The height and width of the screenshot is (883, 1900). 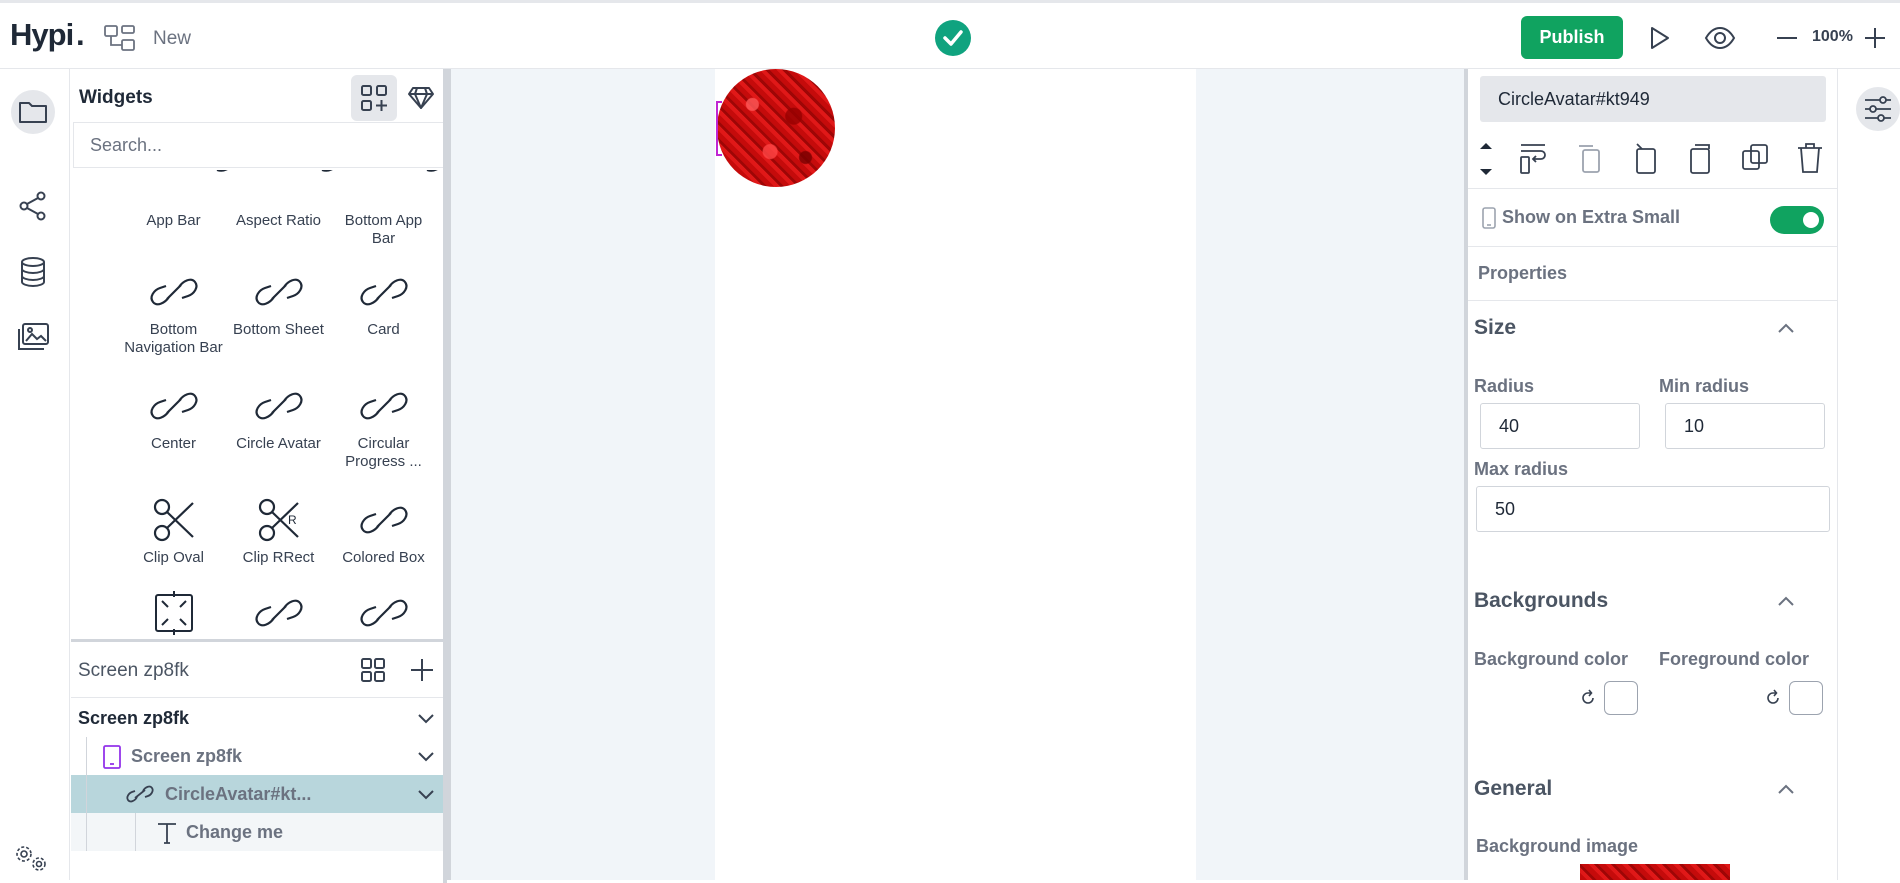 What do you see at coordinates (1621, 698) in the screenshot?
I see `background-color-swatch` at bounding box center [1621, 698].